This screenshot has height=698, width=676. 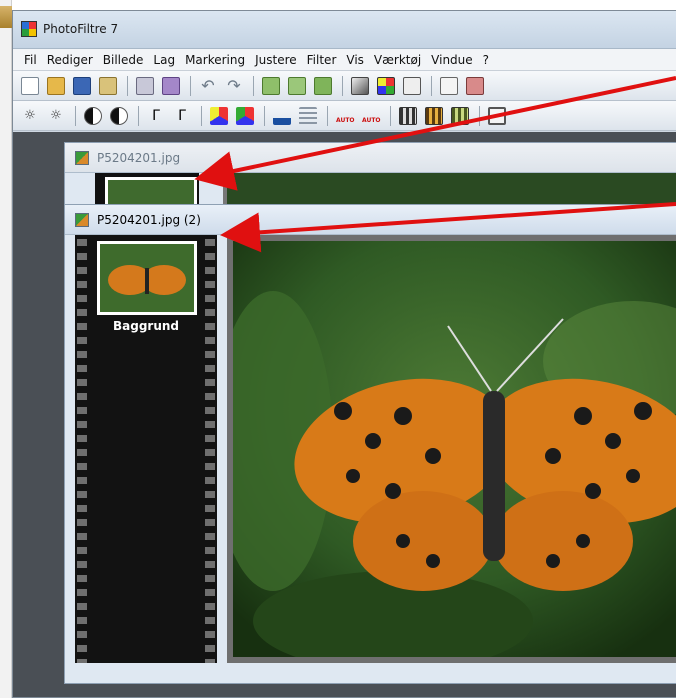 I want to click on menu-help: ?, so click(x=486, y=60).